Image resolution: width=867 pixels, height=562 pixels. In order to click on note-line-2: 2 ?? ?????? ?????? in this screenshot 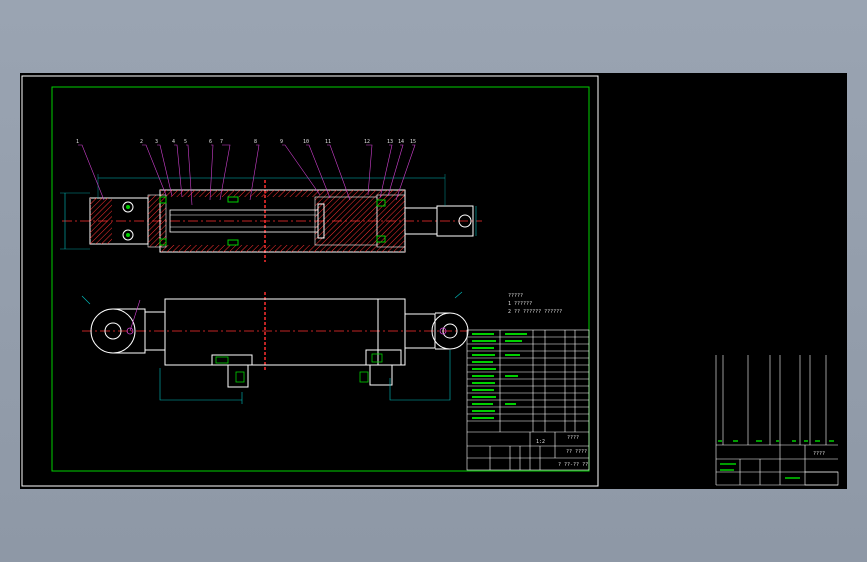, I will do `click(535, 312)`.